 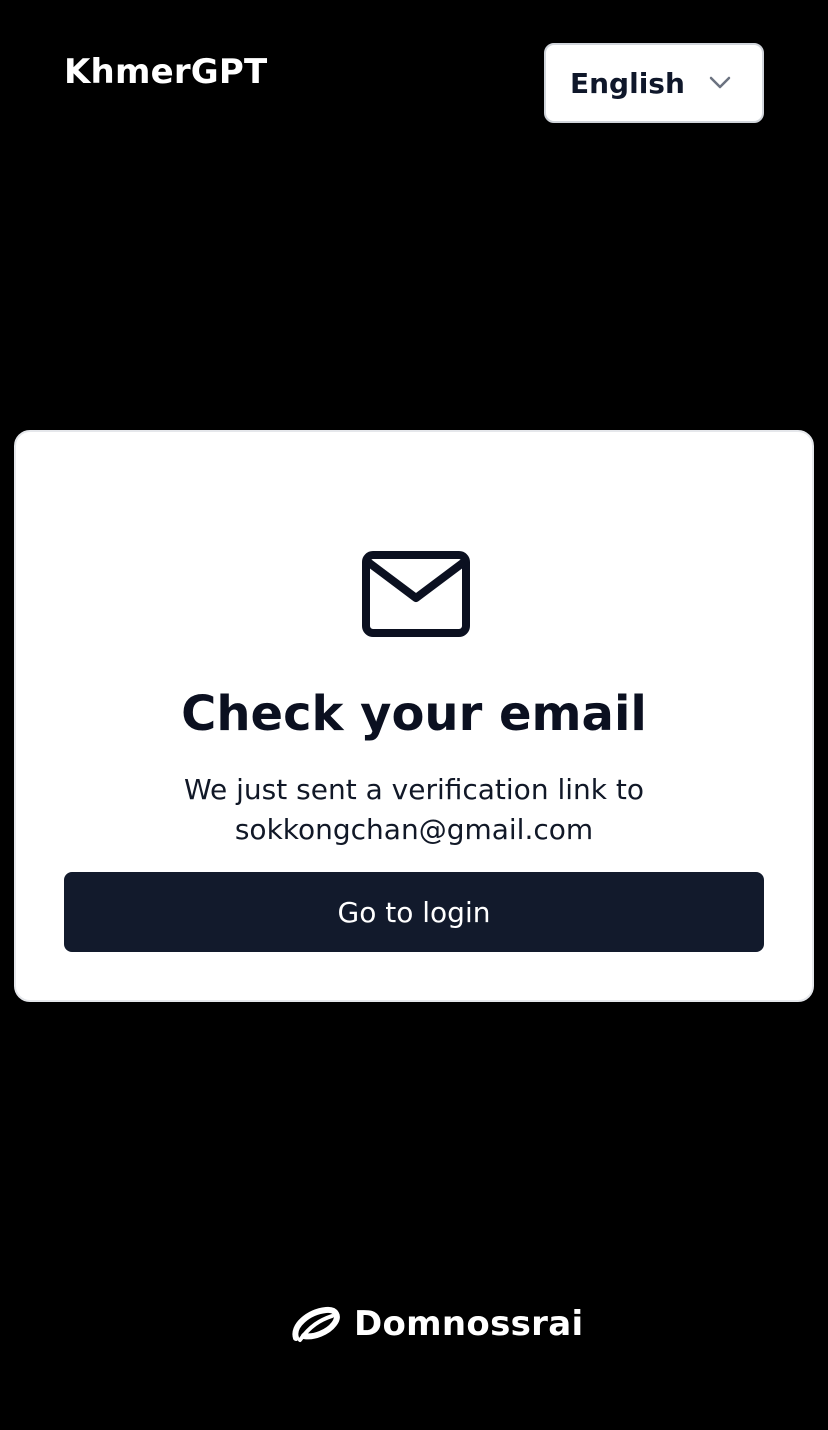 I want to click on message-text: We just sent a verification link to, so click(x=413, y=789).